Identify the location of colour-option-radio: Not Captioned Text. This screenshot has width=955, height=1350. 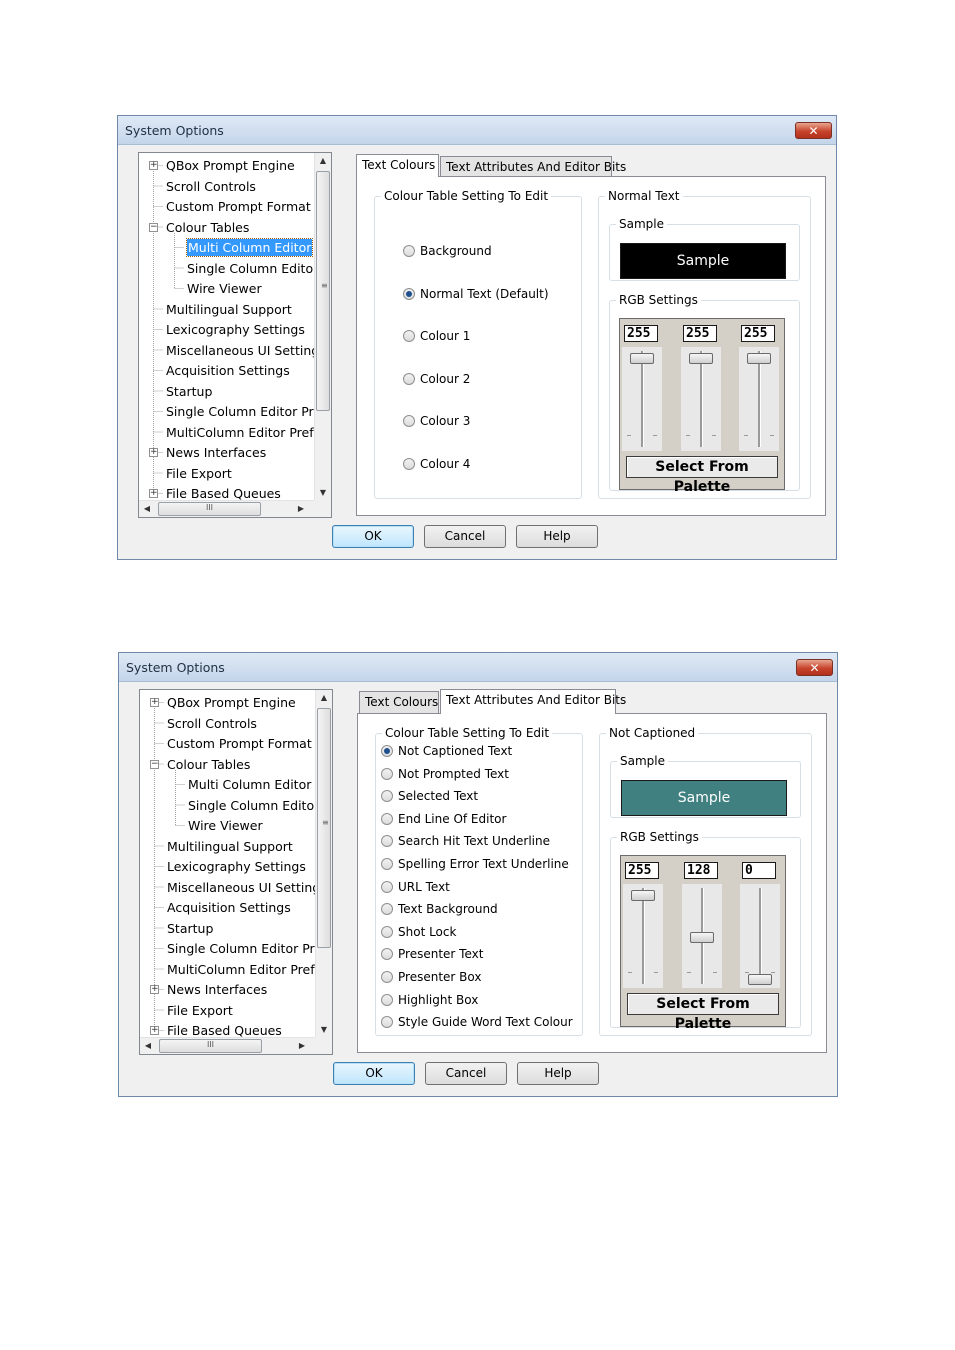
(446, 751).